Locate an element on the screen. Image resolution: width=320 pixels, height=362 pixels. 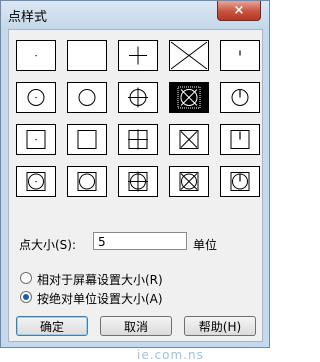
relative-to-screen-radio is located at coordinates (26, 278).